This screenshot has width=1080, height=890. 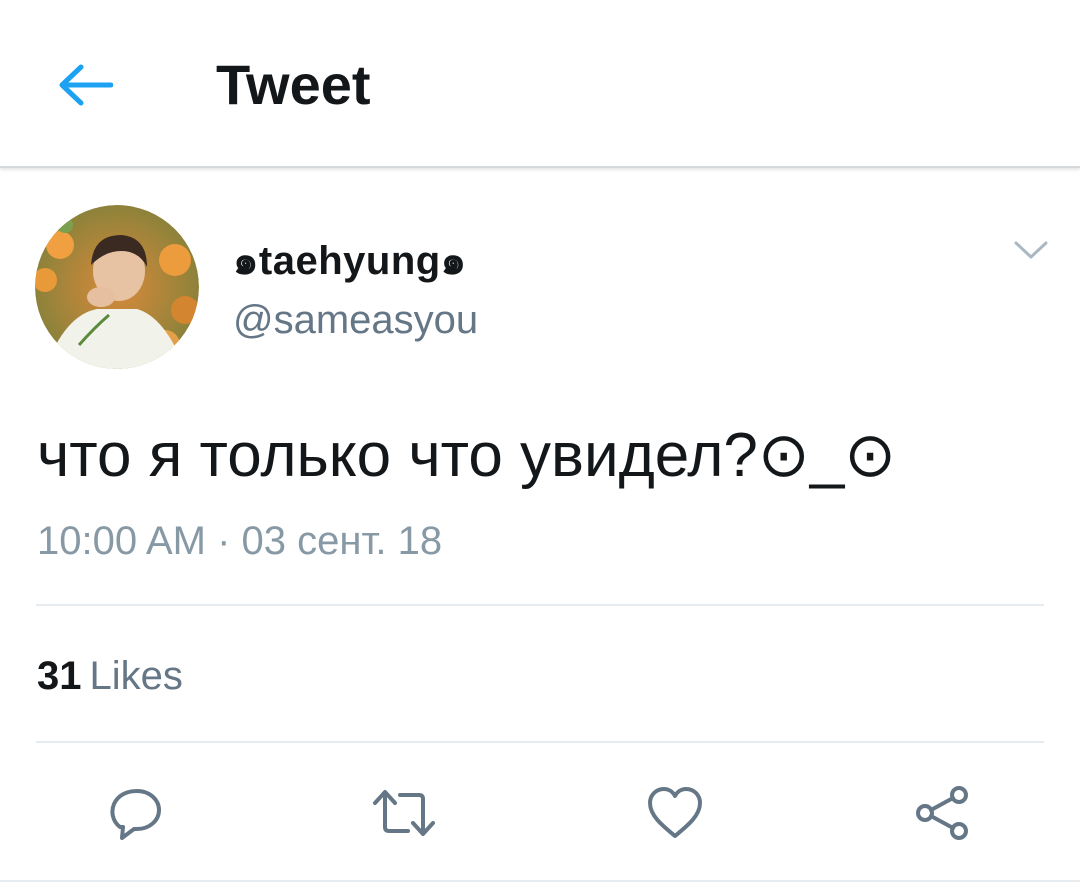 What do you see at coordinates (350, 261) in the screenshot?
I see `display-name: ๑taehyung๑` at bounding box center [350, 261].